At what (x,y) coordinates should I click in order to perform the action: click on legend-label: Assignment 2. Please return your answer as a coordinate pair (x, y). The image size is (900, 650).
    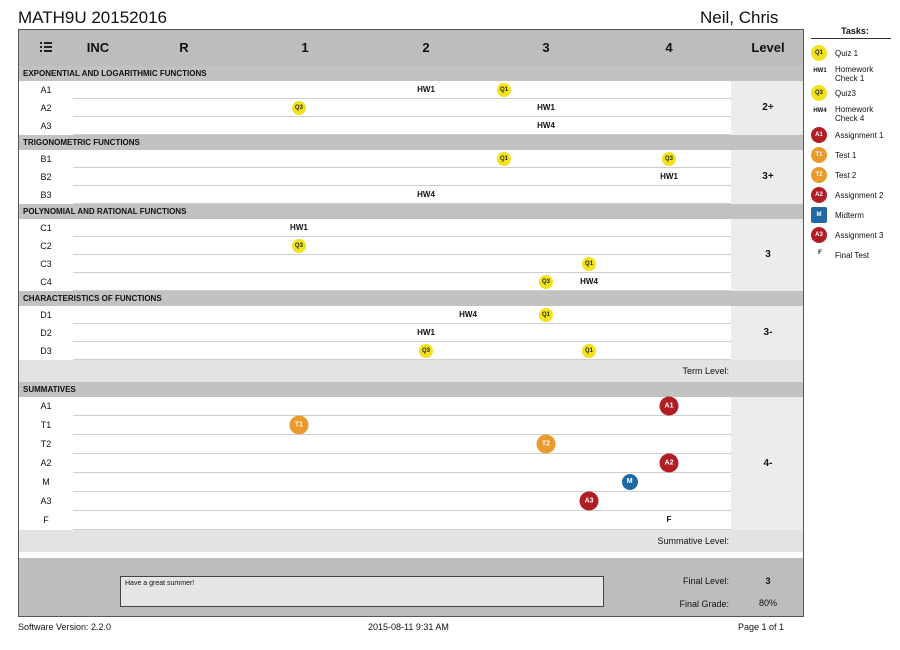
    Looking at the image, I should click on (859, 195).